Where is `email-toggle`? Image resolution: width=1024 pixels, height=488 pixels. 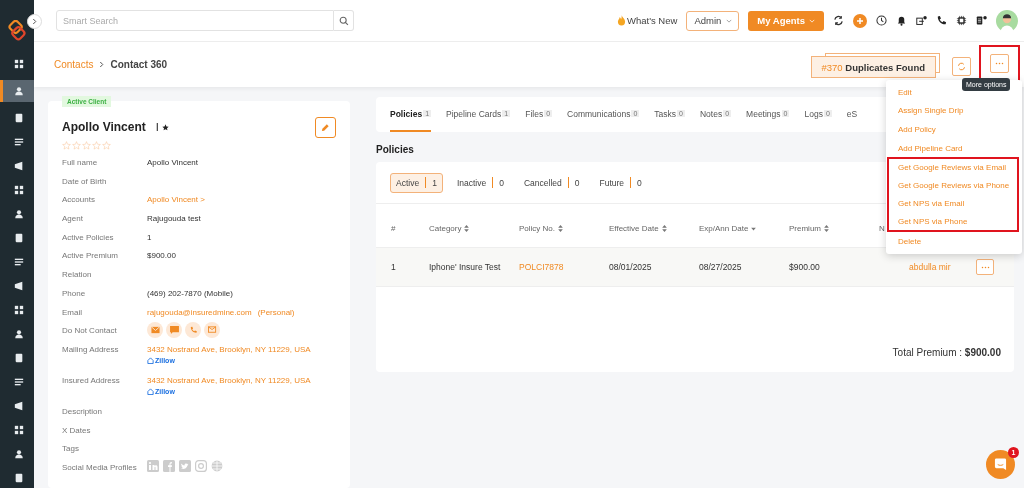
email-toggle is located at coordinates (155, 330).